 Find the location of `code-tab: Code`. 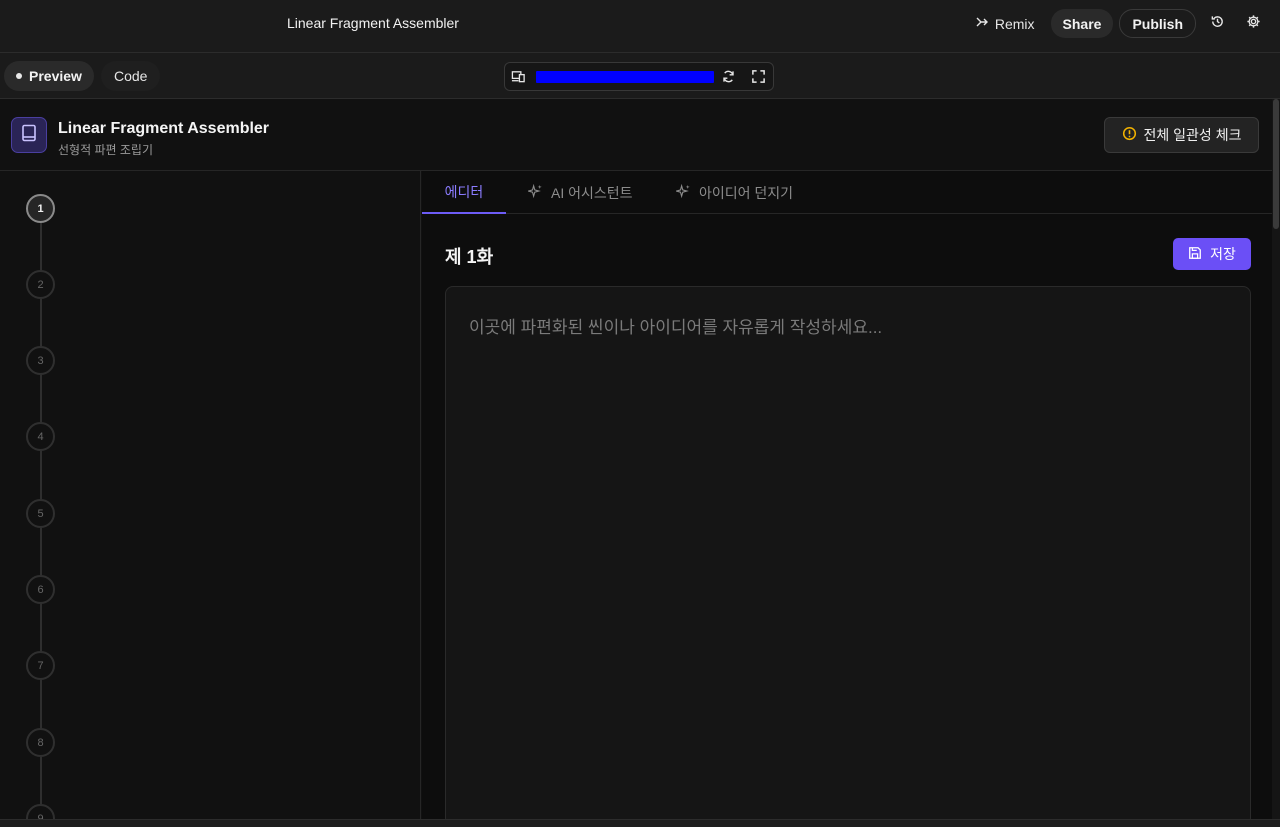

code-tab: Code is located at coordinates (131, 76).